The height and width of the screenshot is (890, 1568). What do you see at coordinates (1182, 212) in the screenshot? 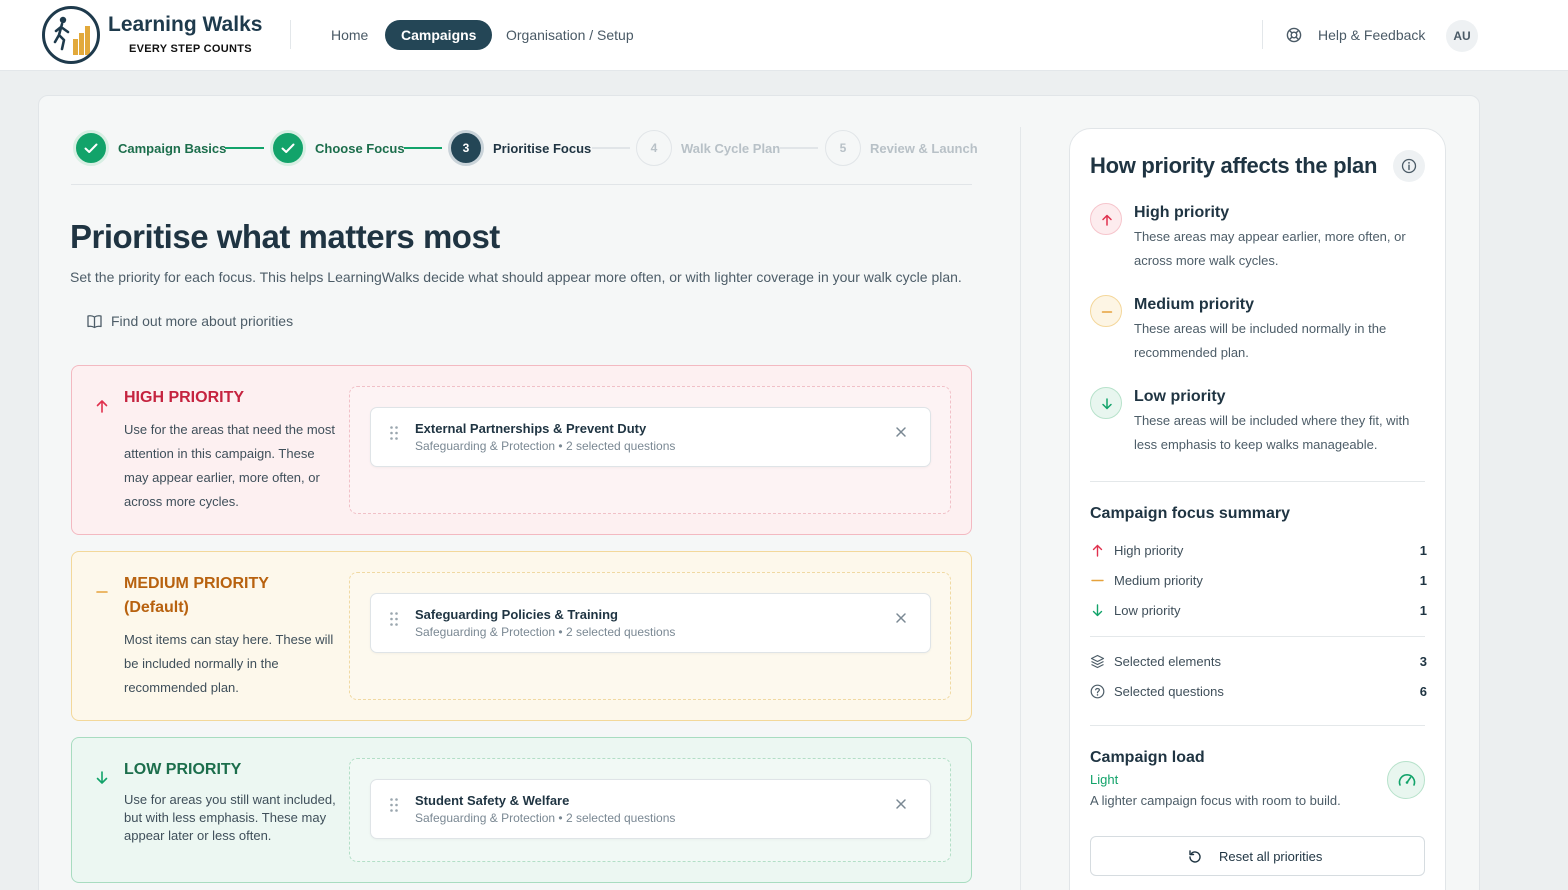
I see `legend-high-title: High priority` at bounding box center [1182, 212].